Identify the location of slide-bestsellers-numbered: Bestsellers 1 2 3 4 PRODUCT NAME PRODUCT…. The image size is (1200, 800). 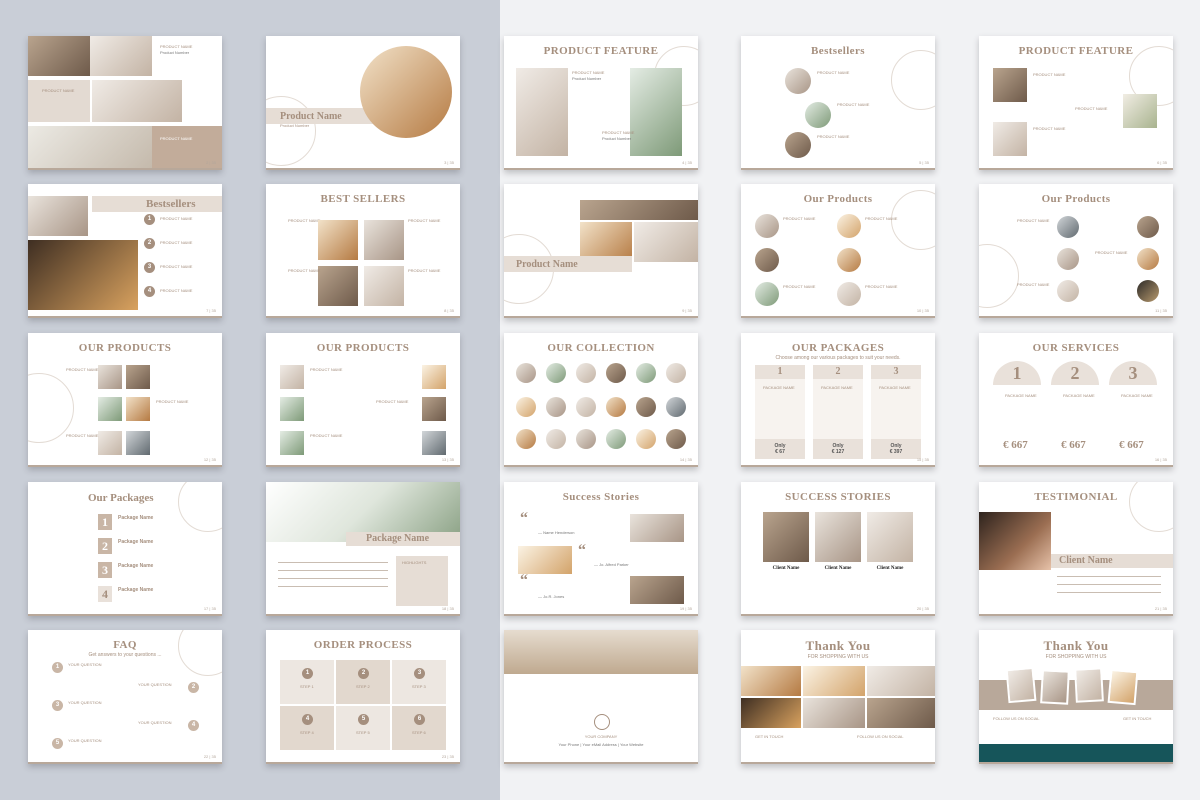
(125, 251).